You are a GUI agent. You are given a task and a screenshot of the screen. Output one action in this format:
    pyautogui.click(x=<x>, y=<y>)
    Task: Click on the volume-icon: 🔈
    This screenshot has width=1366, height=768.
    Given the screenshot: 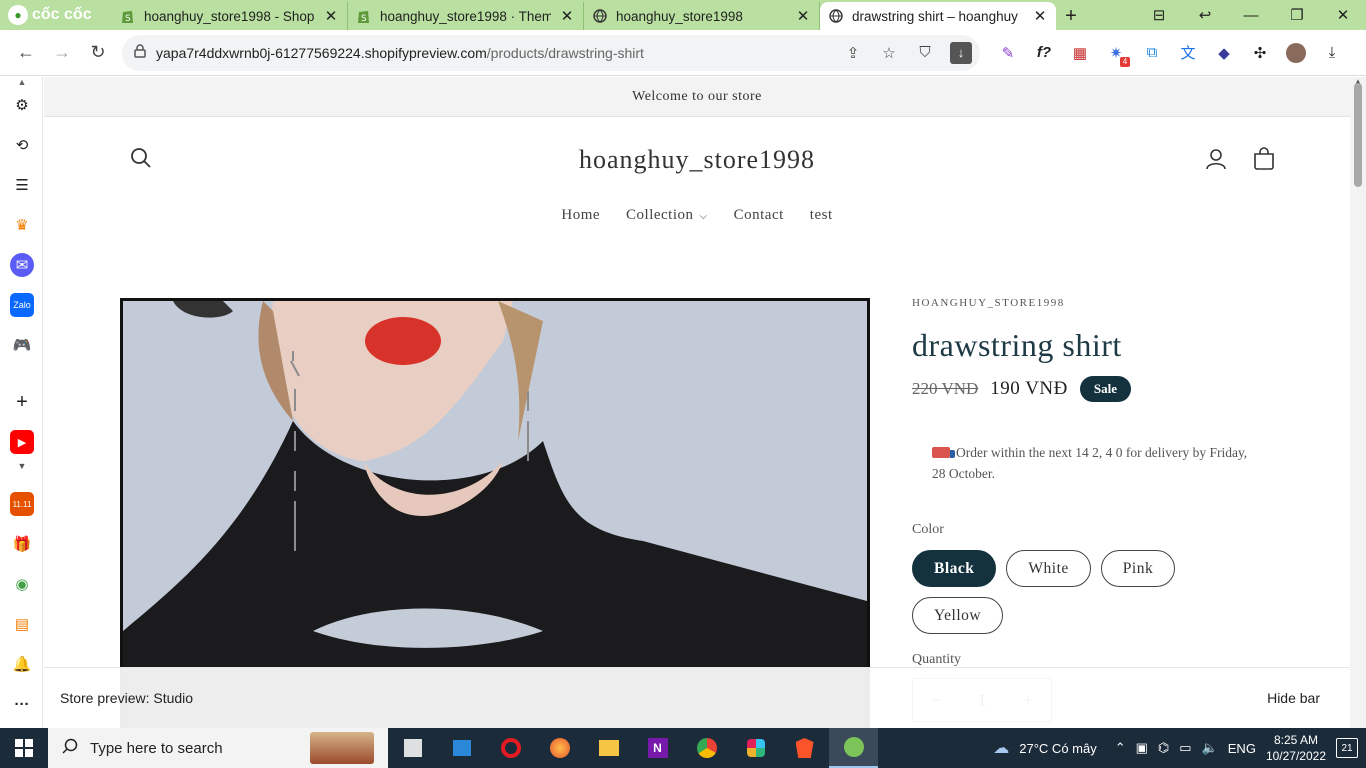 What is the action you would take?
    pyautogui.click(x=1210, y=748)
    